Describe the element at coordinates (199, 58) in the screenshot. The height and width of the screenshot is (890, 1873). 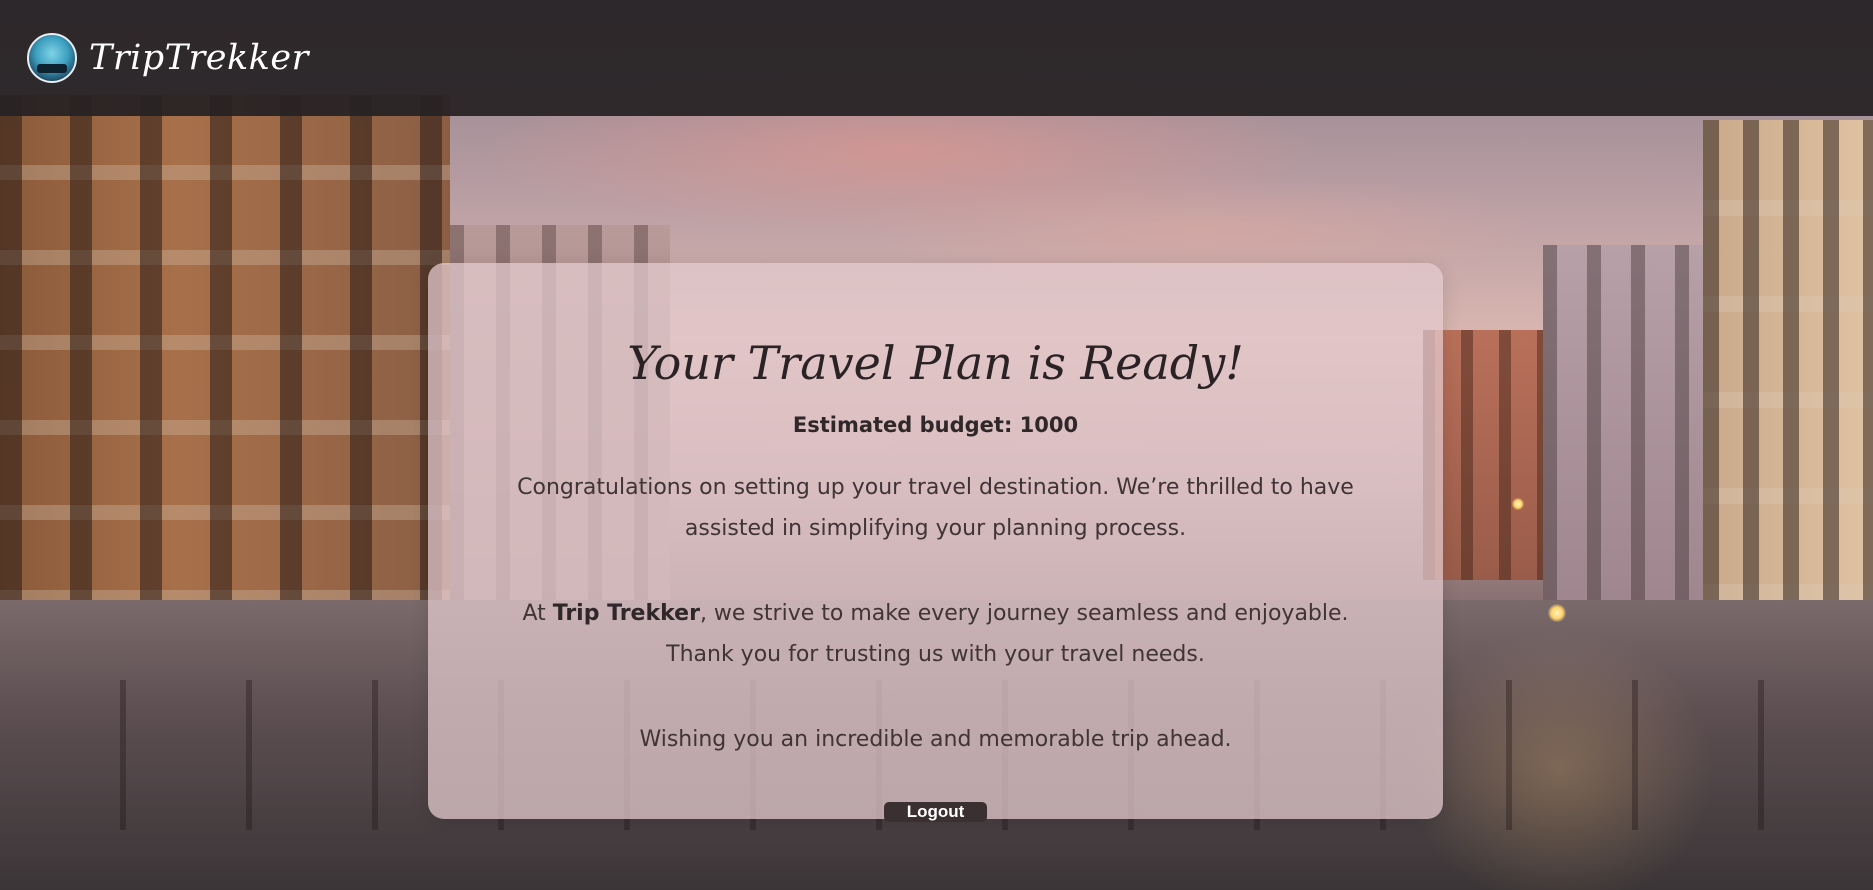
I see `brand-name: TripTrekker` at that location.